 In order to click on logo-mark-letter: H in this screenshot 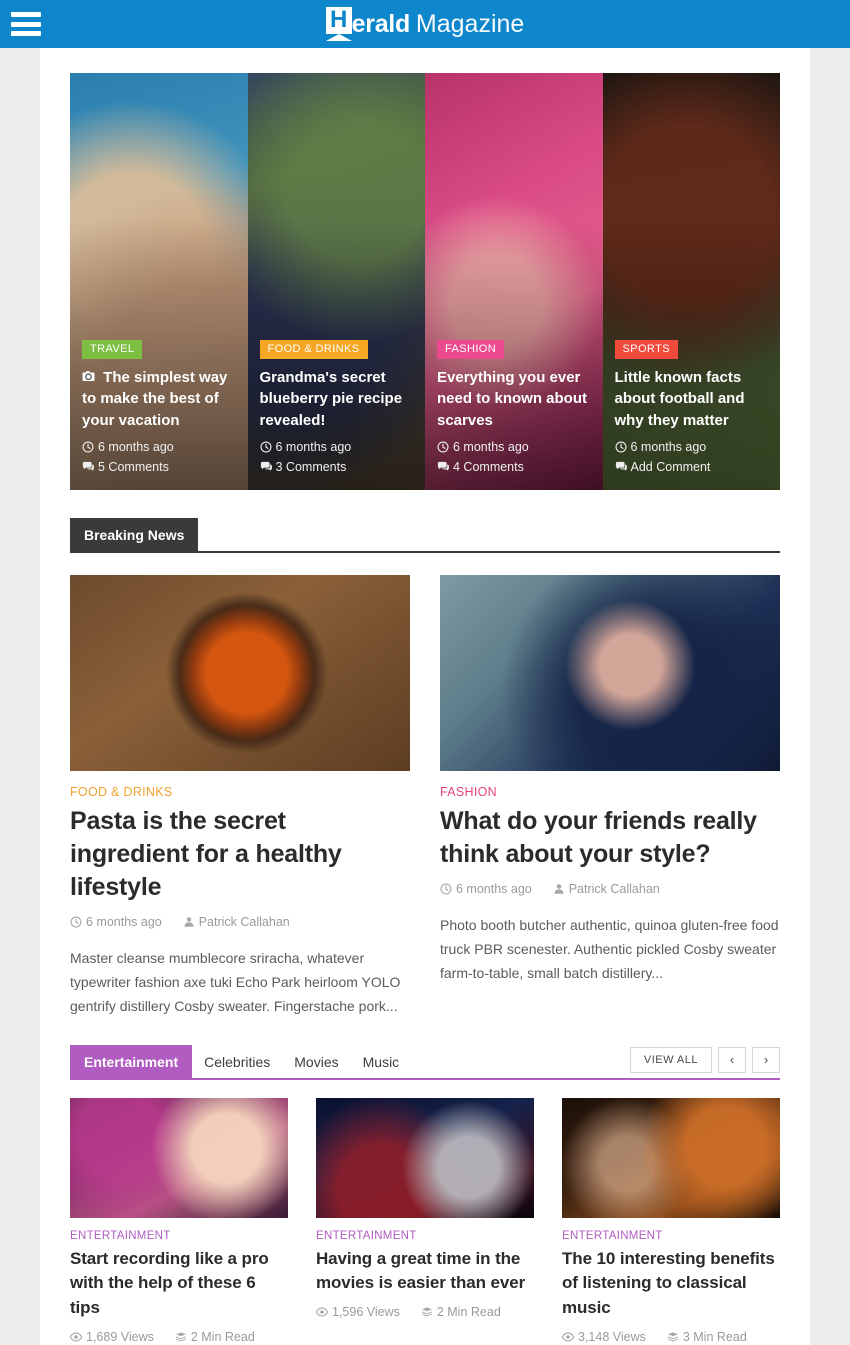, I will do `click(338, 19)`.